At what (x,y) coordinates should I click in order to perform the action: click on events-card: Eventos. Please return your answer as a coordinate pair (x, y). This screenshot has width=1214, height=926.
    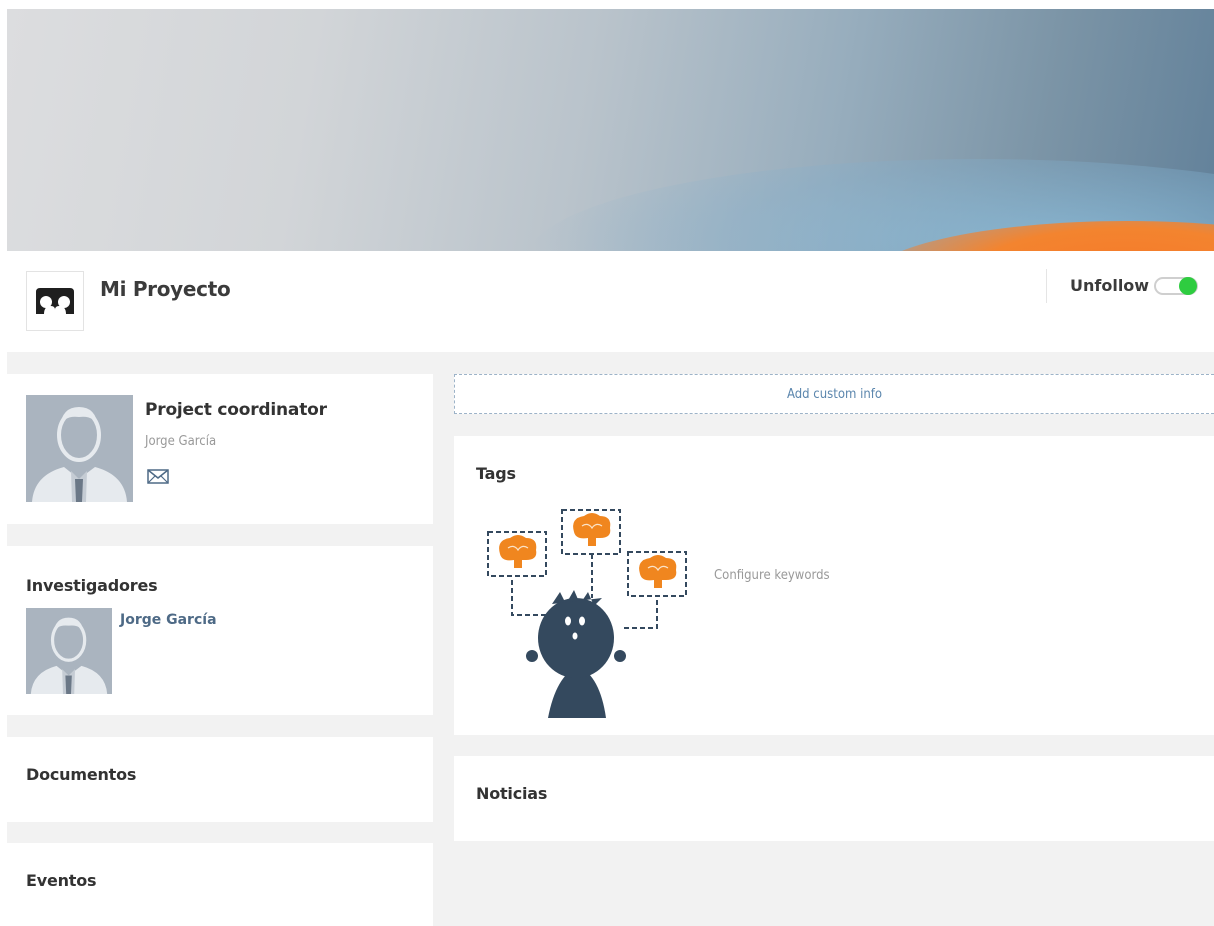
    Looking at the image, I should click on (220, 884).